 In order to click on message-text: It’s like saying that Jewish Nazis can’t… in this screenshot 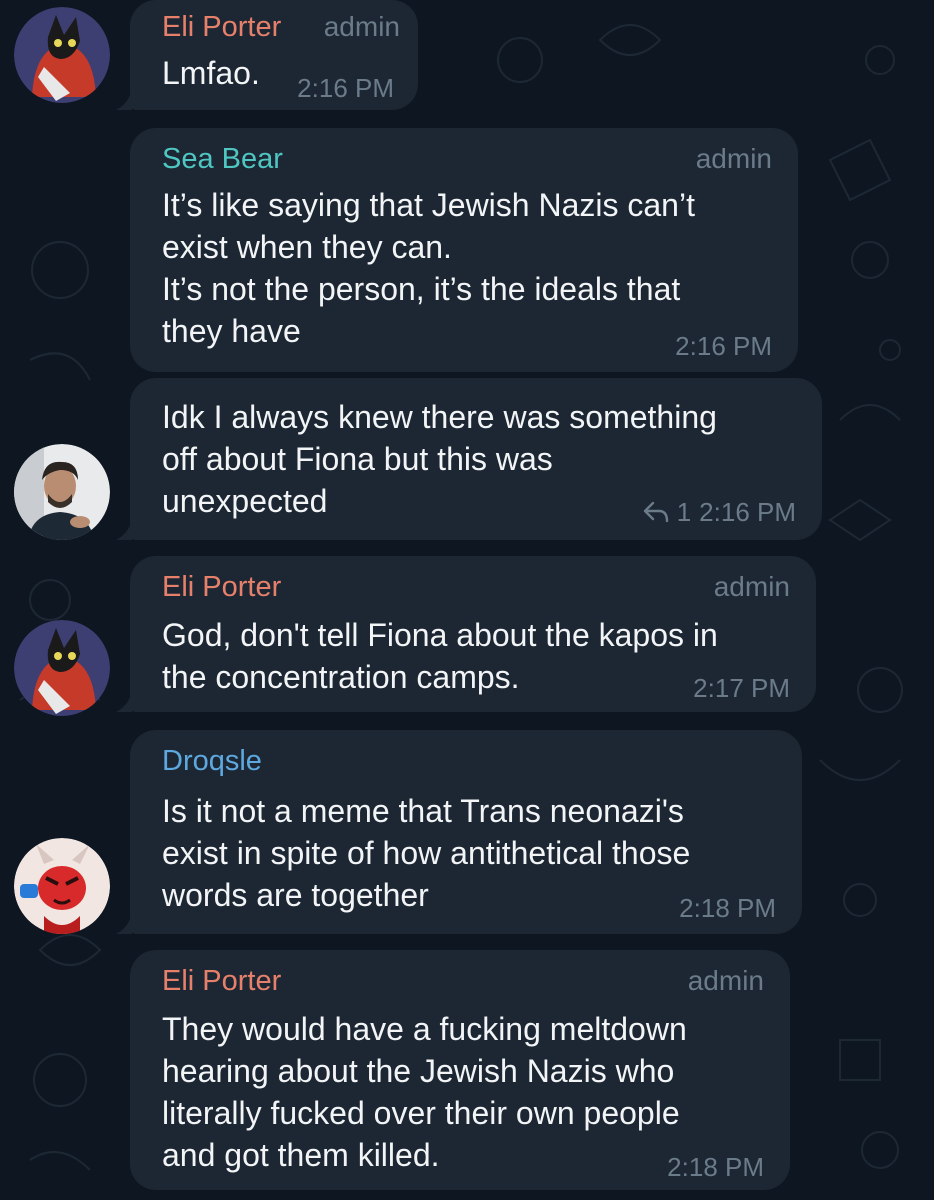, I will do `click(428, 268)`.